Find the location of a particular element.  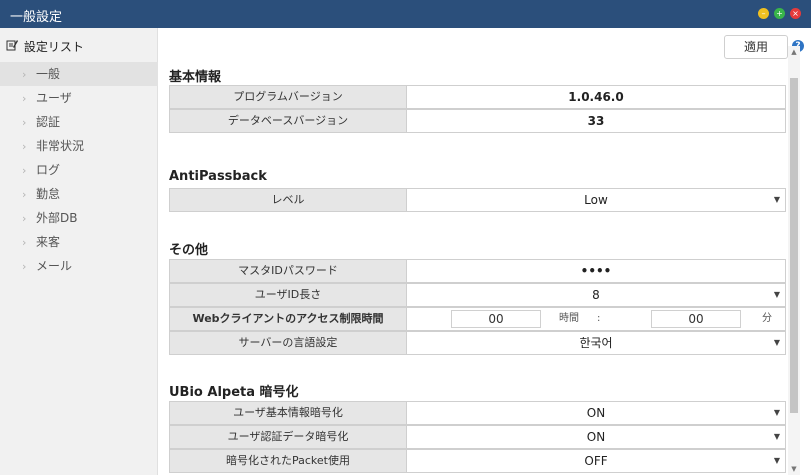

row-server-language: サーバーの言語設定 한국어 ▼ is located at coordinates (477, 343).